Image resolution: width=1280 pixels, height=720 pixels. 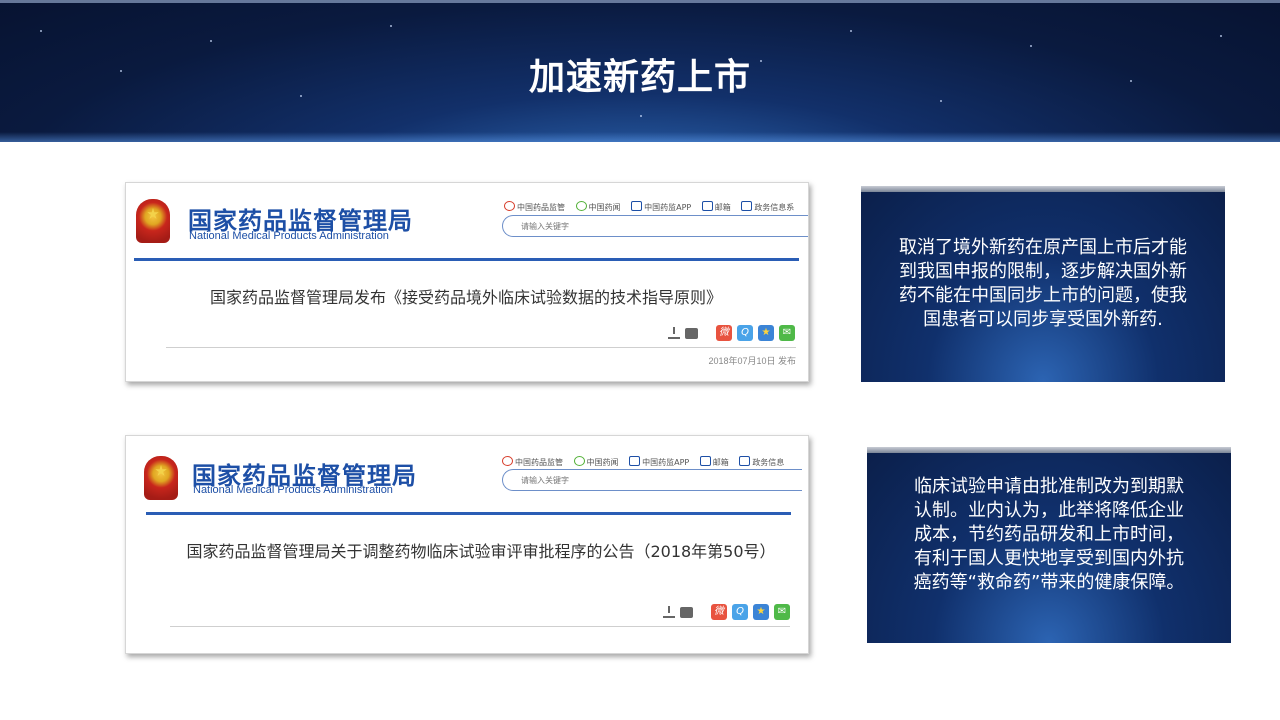 What do you see at coordinates (752, 361) in the screenshot?
I see `publish-date: 2018年07月10日 发布` at bounding box center [752, 361].